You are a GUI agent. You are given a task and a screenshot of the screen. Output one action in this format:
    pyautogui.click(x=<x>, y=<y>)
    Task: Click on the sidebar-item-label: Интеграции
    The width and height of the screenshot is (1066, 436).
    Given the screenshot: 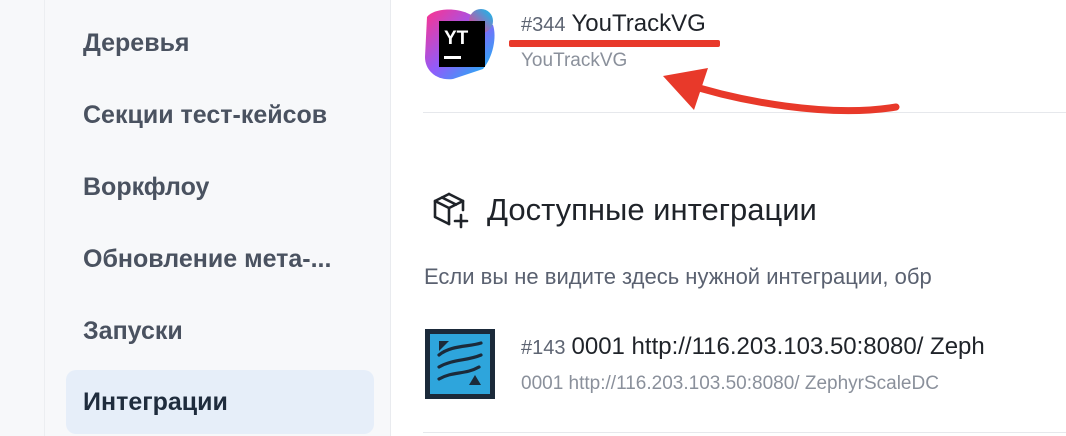 What is the action you would take?
    pyautogui.click(x=155, y=401)
    